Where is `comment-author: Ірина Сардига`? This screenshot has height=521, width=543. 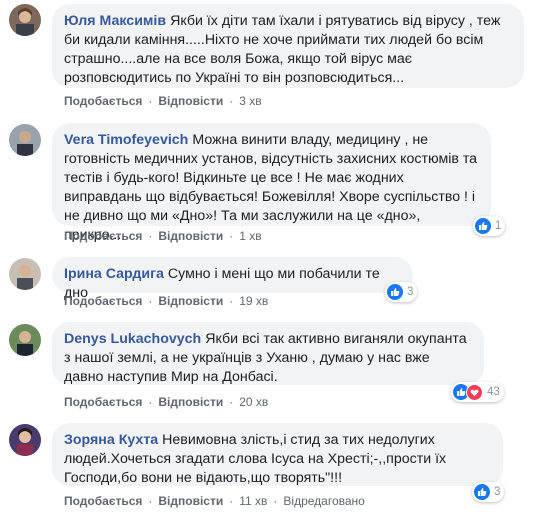 comment-author: Ірина Сардига is located at coordinates (114, 274).